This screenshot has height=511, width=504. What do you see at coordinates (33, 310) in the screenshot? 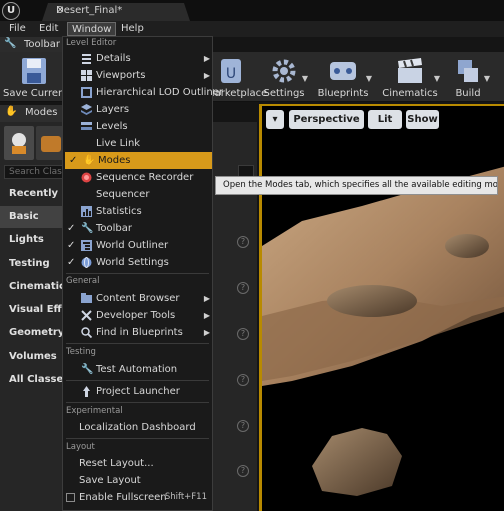
I see `category-visual-effects: Visual Effects` at bounding box center [33, 310].